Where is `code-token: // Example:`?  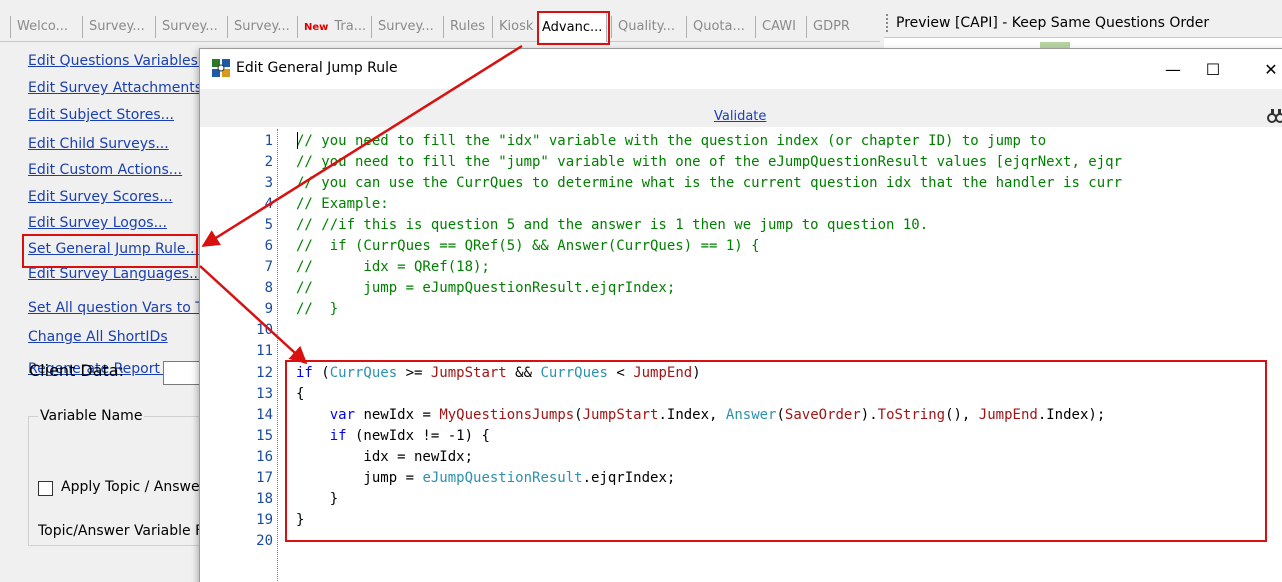 code-token: // Example: is located at coordinates (342, 204).